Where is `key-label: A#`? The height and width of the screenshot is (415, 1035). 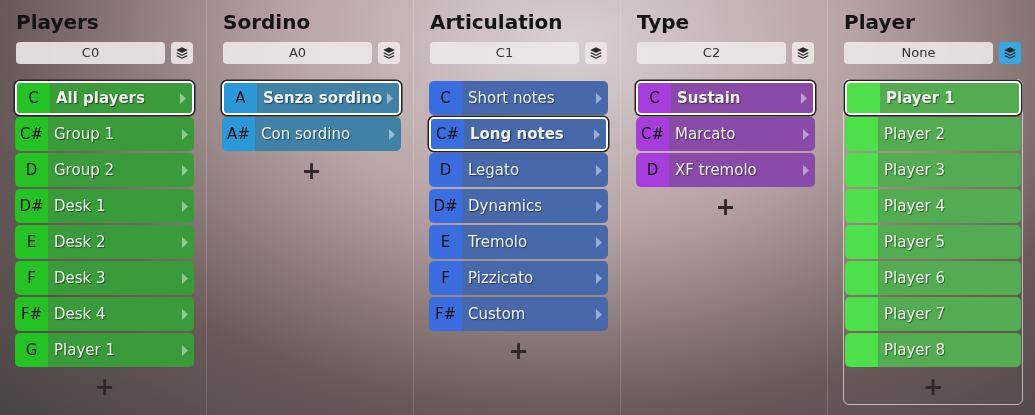
key-label: A# is located at coordinates (238, 134).